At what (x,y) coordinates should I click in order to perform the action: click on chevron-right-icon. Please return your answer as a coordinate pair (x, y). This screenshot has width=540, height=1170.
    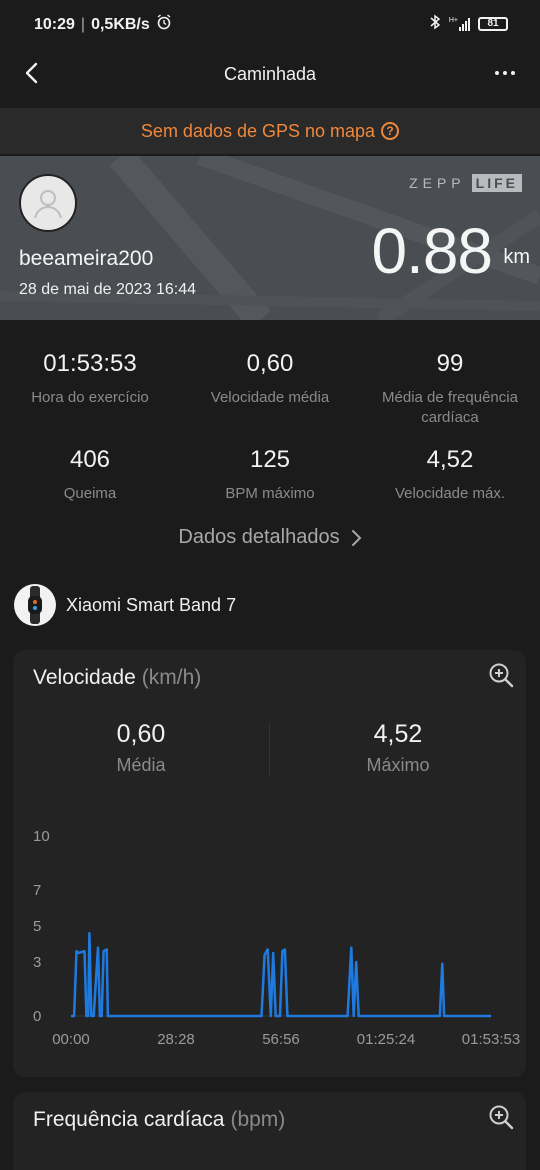
    Looking at the image, I should click on (356, 537).